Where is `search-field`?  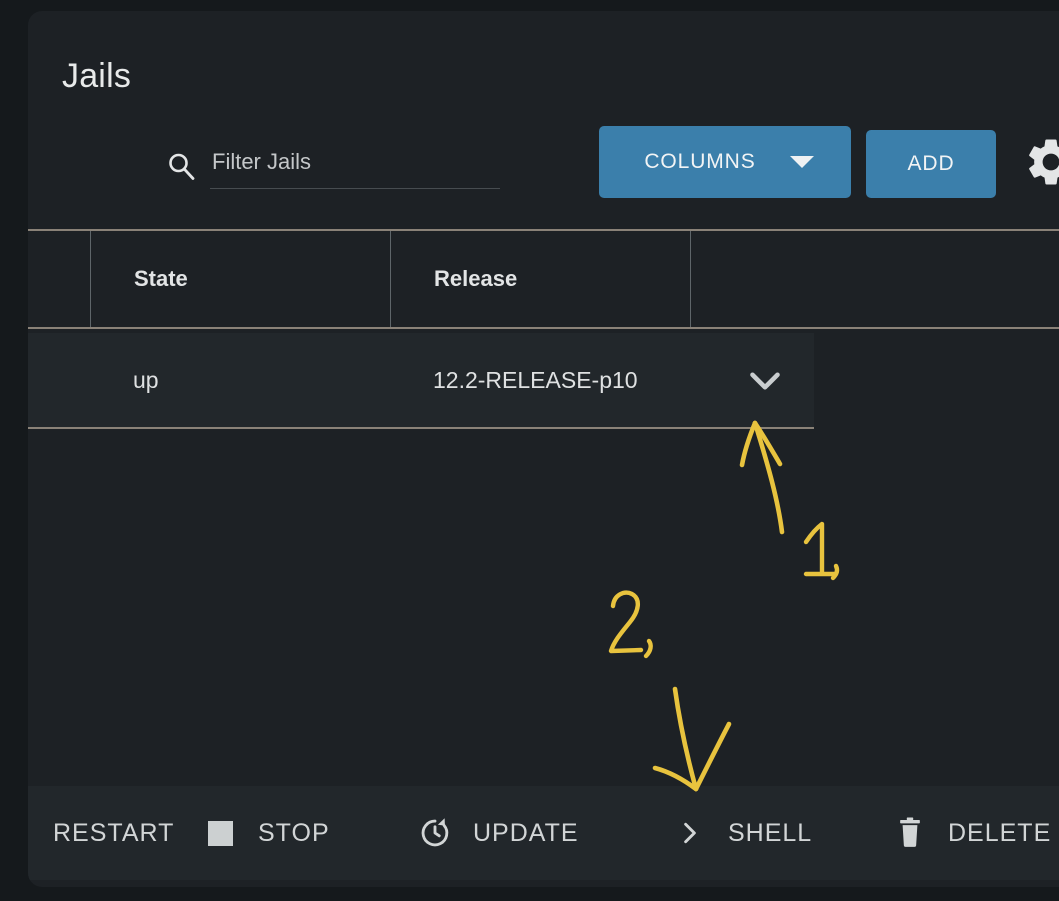 search-field is located at coordinates (349, 165).